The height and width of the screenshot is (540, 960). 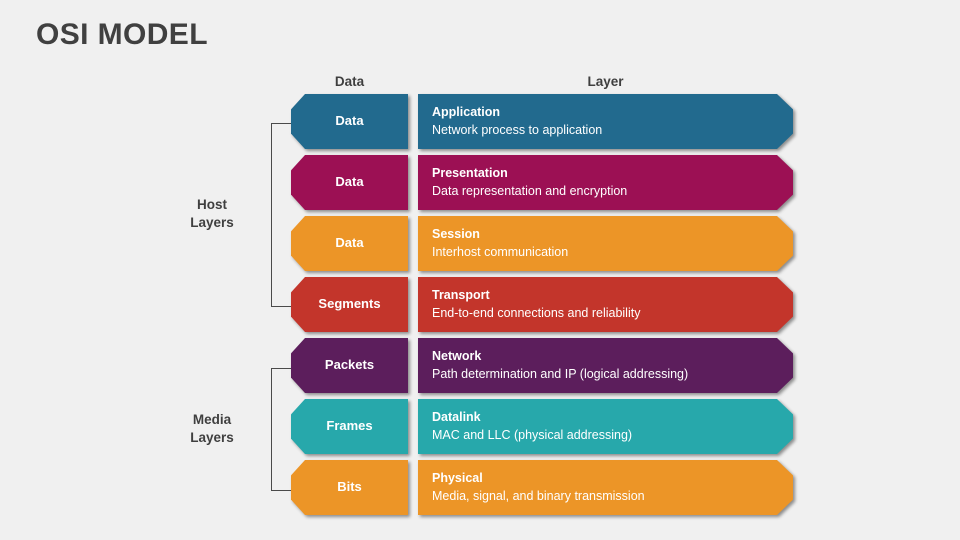 What do you see at coordinates (538, 495) in the screenshot?
I see `layer-desc-7: Media, signal, and binary transmission` at bounding box center [538, 495].